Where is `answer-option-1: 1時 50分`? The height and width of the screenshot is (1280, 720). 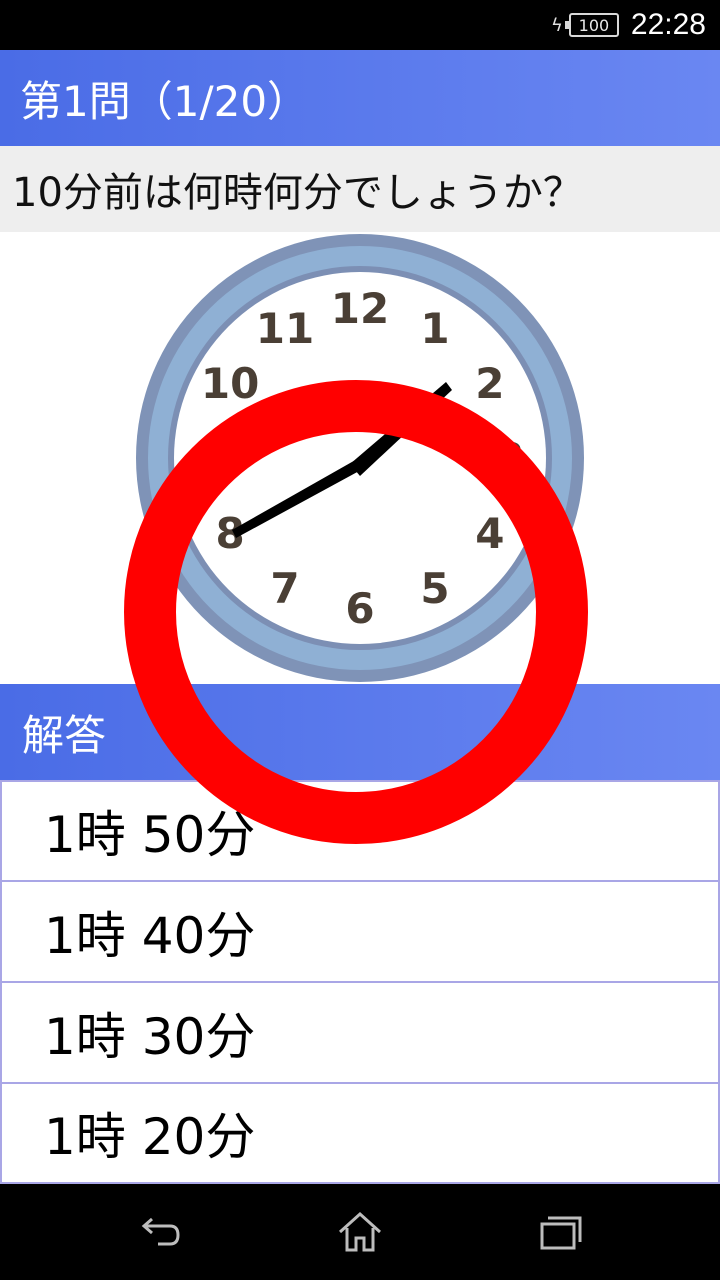
answer-option-1: 1時 50分 is located at coordinates (360, 830).